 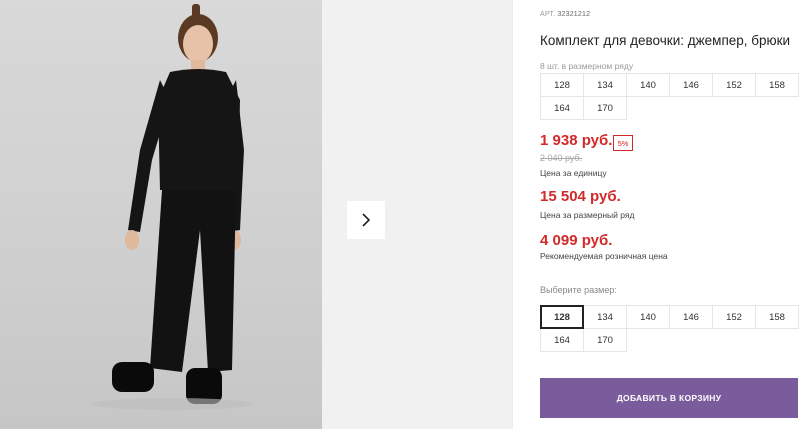 I want to click on range-price-note: Цена за размерный ряд, so click(x=587, y=215).